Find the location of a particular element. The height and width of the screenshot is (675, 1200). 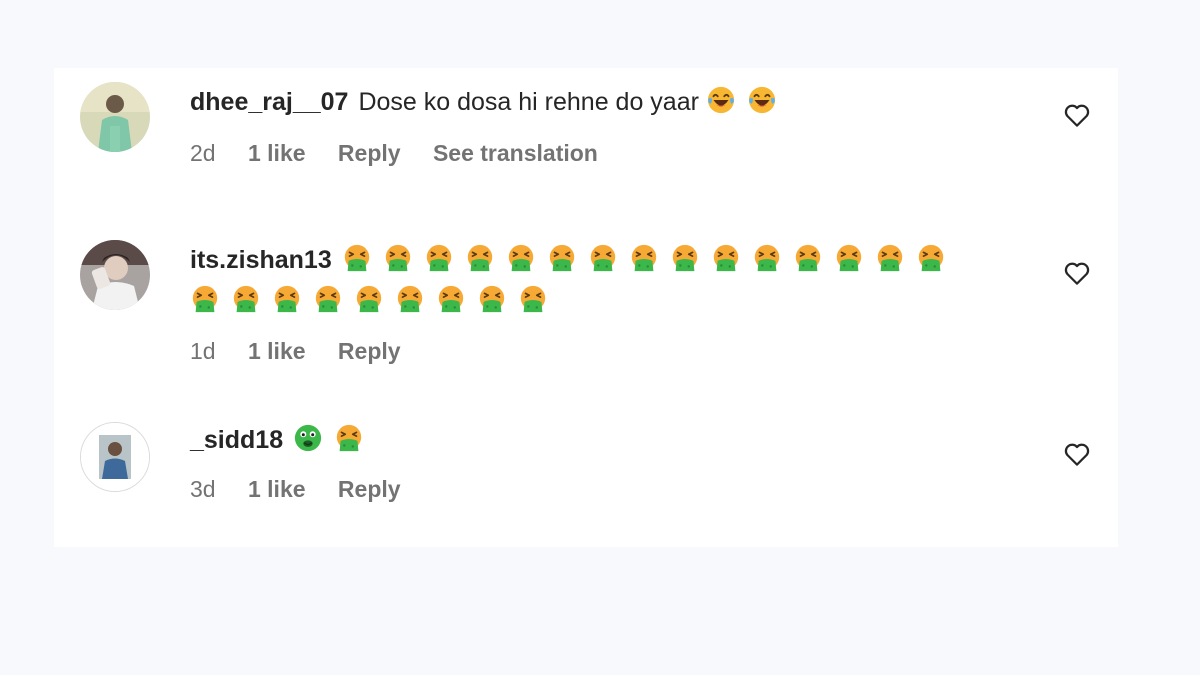

comment-meta: 3d 1 like Reply is located at coordinates (308, 489).